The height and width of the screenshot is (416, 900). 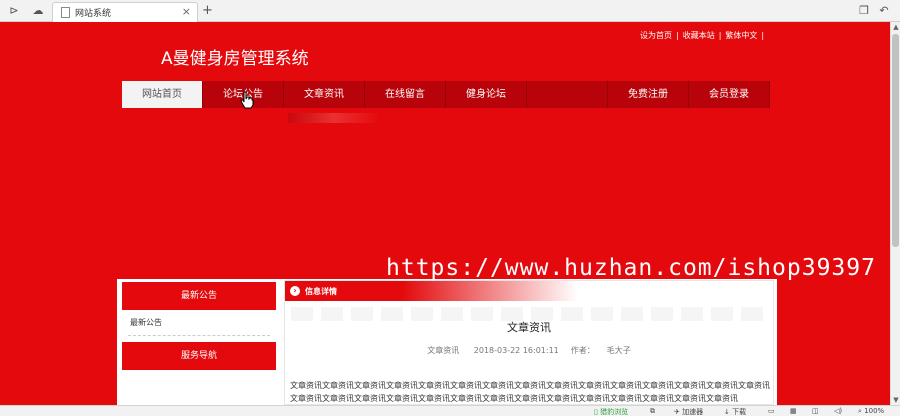 I want to click on vertical-scrollbar: ▲ ▼, so click(x=895, y=213).